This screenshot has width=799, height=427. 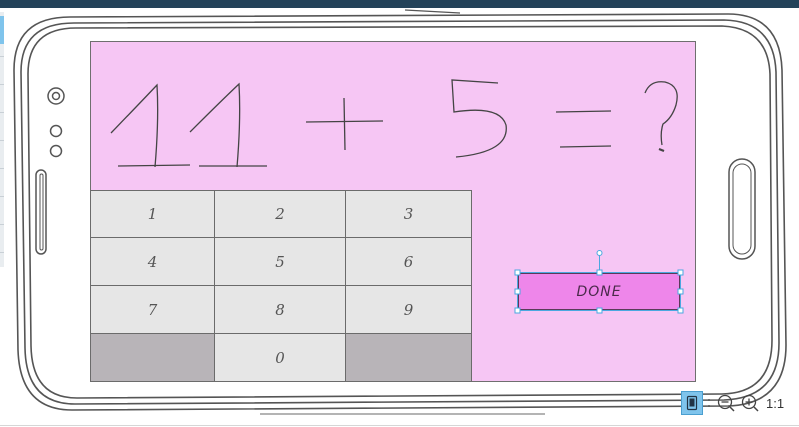 What do you see at coordinates (692, 403) in the screenshot?
I see `phone-device-icon` at bounding box center [692, 403].